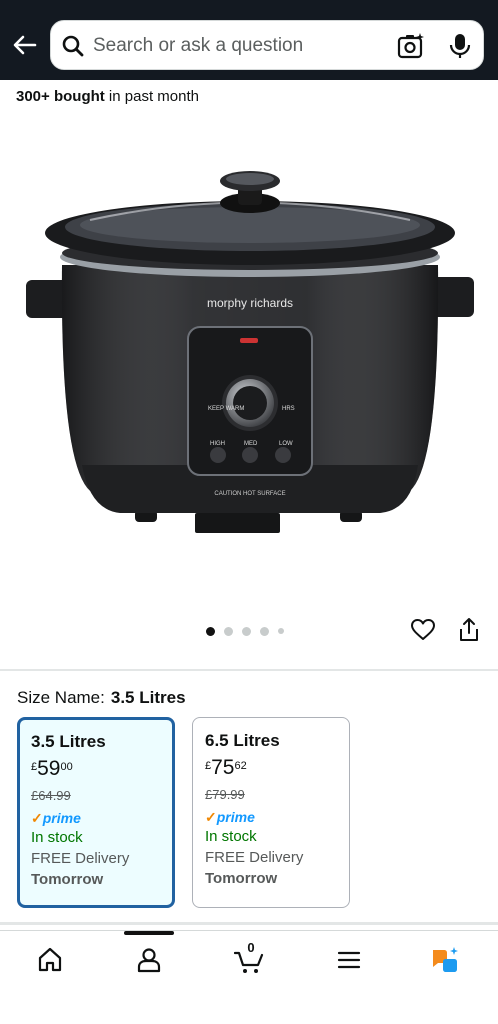  What do you see at coordinates (251, 947) in the screenshot?
I see `cart-count-badge: 0` at bounding box center [251, 947].